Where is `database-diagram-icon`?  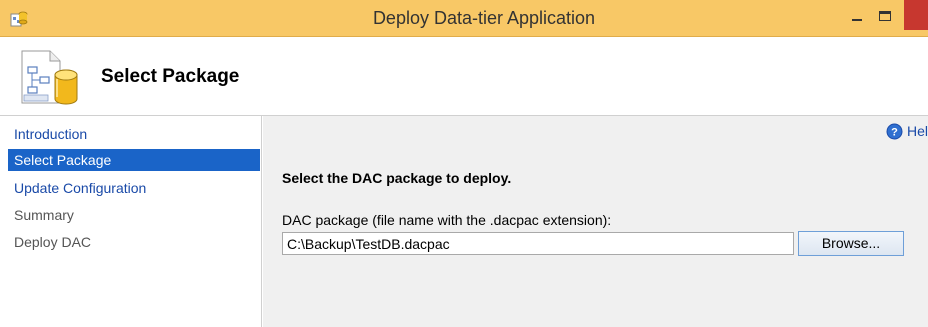 database-diagram-icon is located at coordinates (49, 77).